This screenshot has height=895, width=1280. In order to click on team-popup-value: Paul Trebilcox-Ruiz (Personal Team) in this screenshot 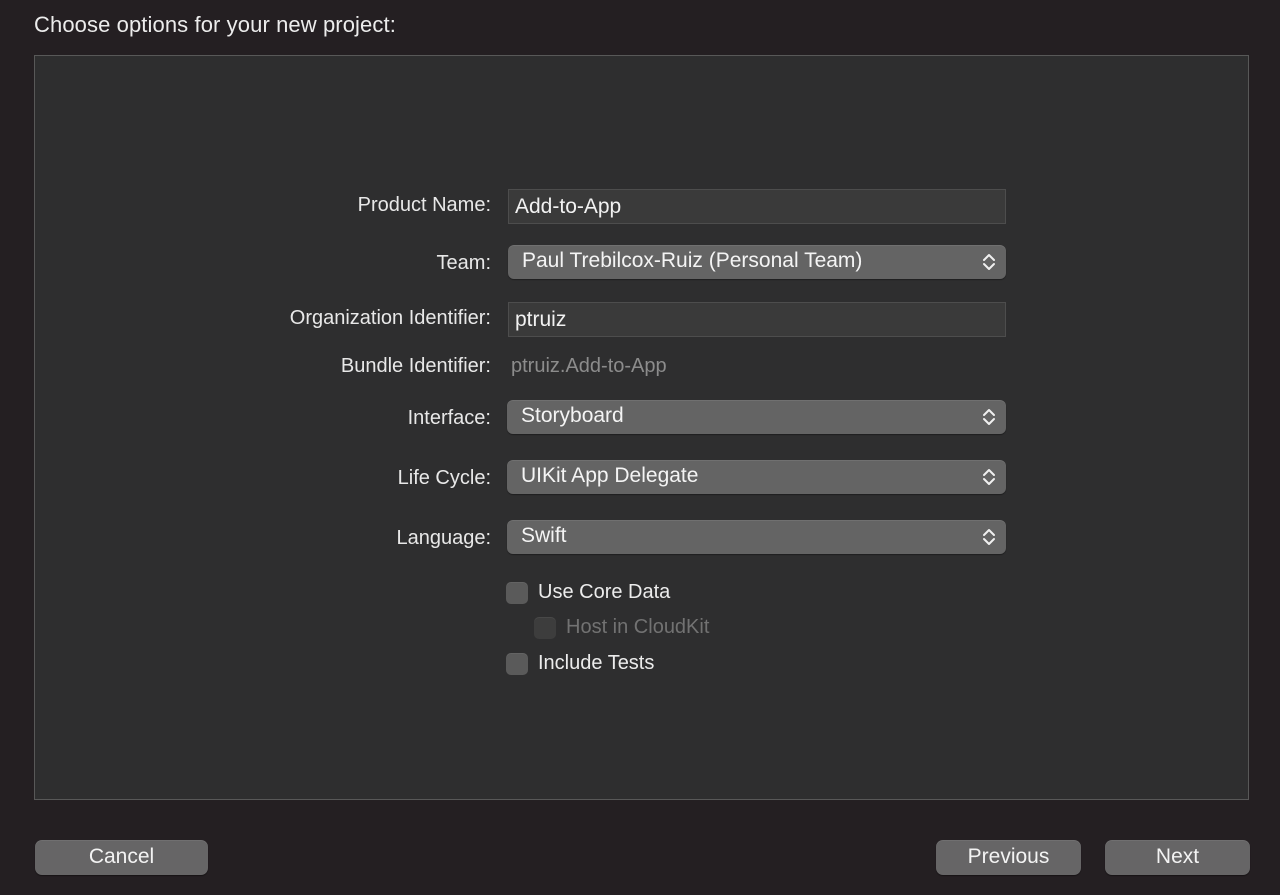, I will do `click(692, 260)`.